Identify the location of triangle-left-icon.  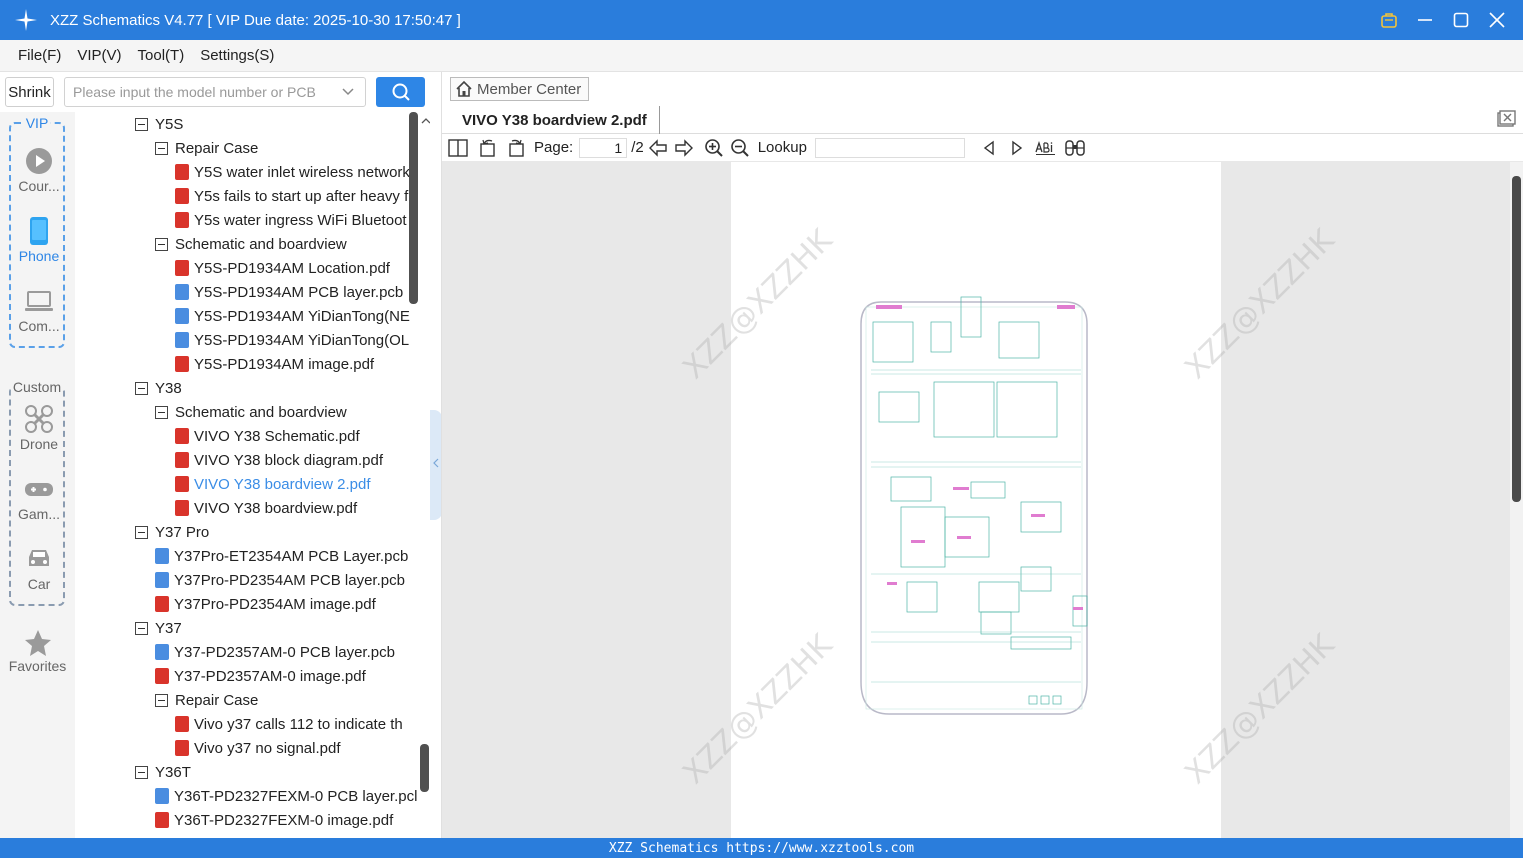
(988, 147).